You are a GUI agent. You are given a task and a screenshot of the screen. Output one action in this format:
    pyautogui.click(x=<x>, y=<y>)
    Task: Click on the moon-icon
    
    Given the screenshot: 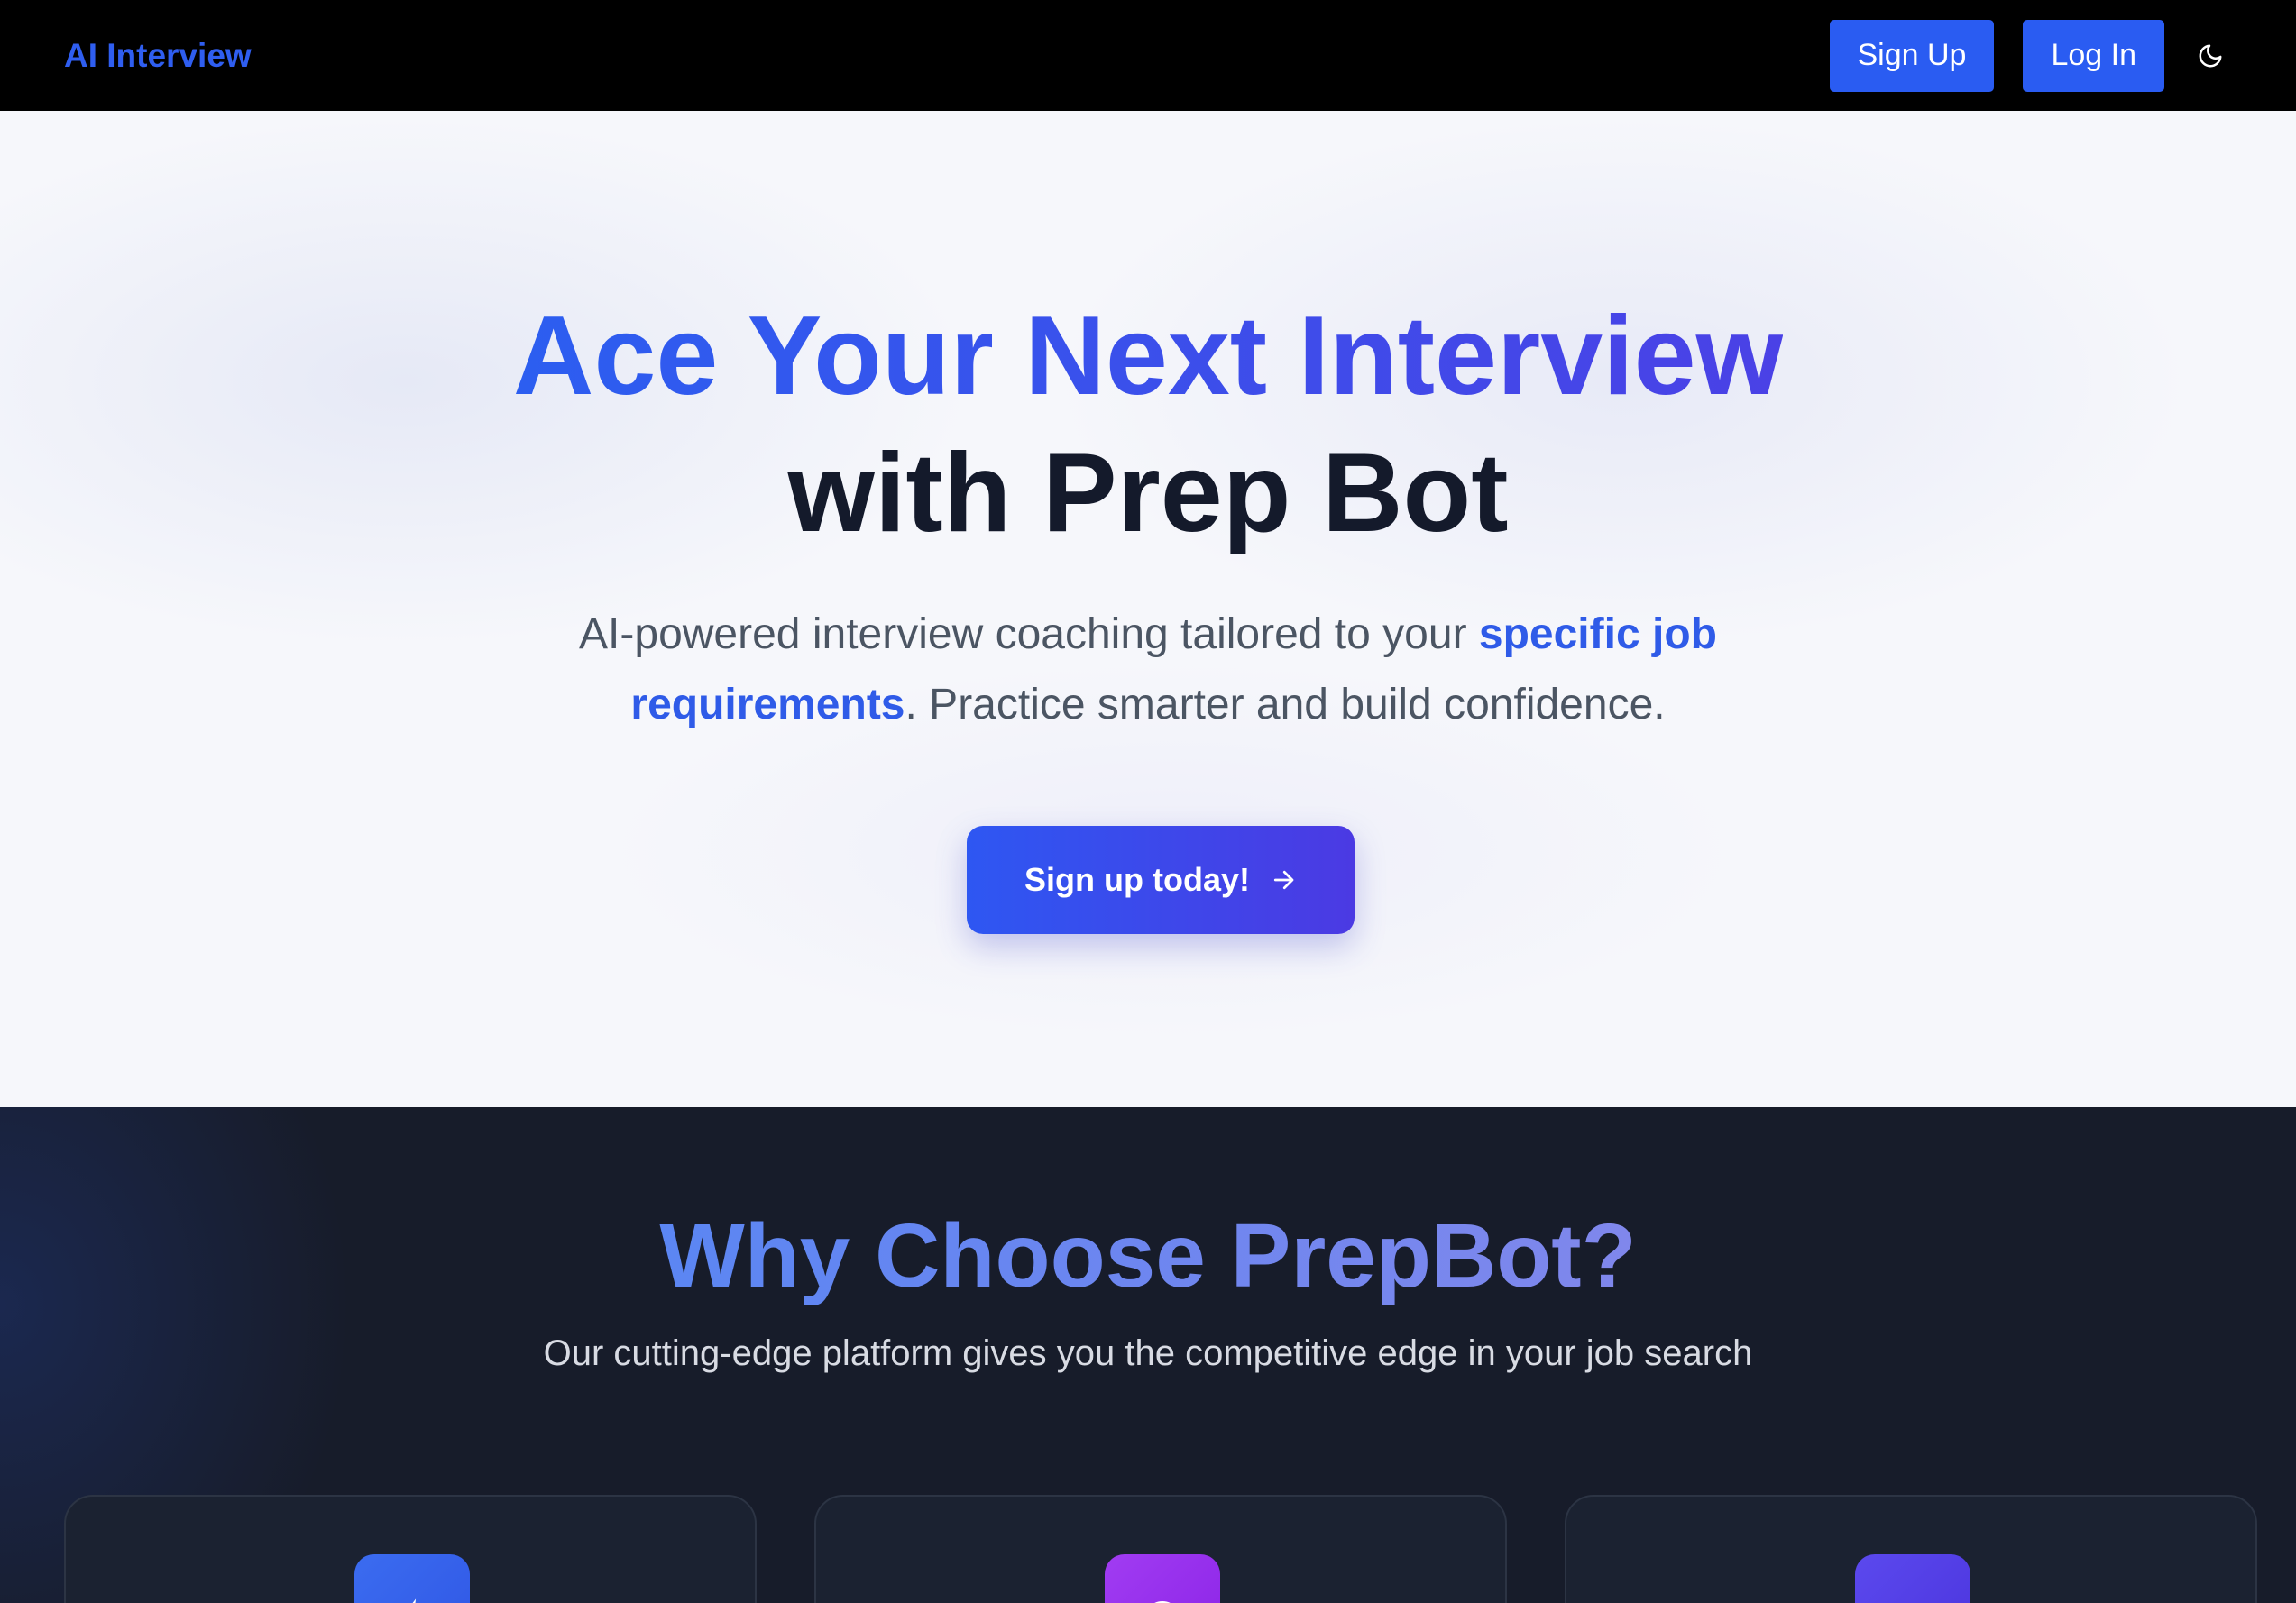 What is the action you would take?
    pyautogui.click(x=2210, y=55)
    